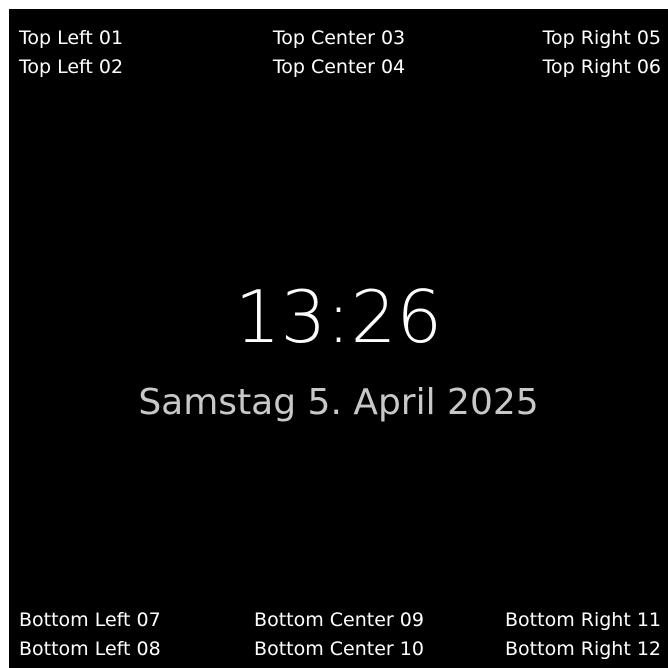 This screenshot has height=668, width=668. I want to click on clock-time: 13:26, so click(338, 317).